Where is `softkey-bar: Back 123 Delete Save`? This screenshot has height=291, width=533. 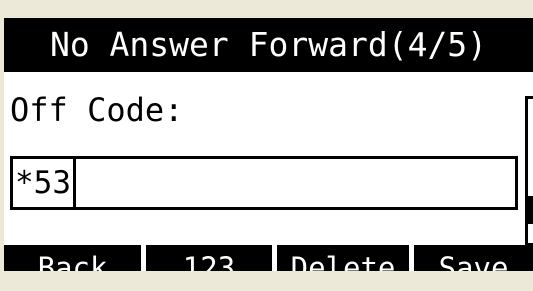
softkey-bar: Back 123 Delete Save is located at coordinates (268, 258).